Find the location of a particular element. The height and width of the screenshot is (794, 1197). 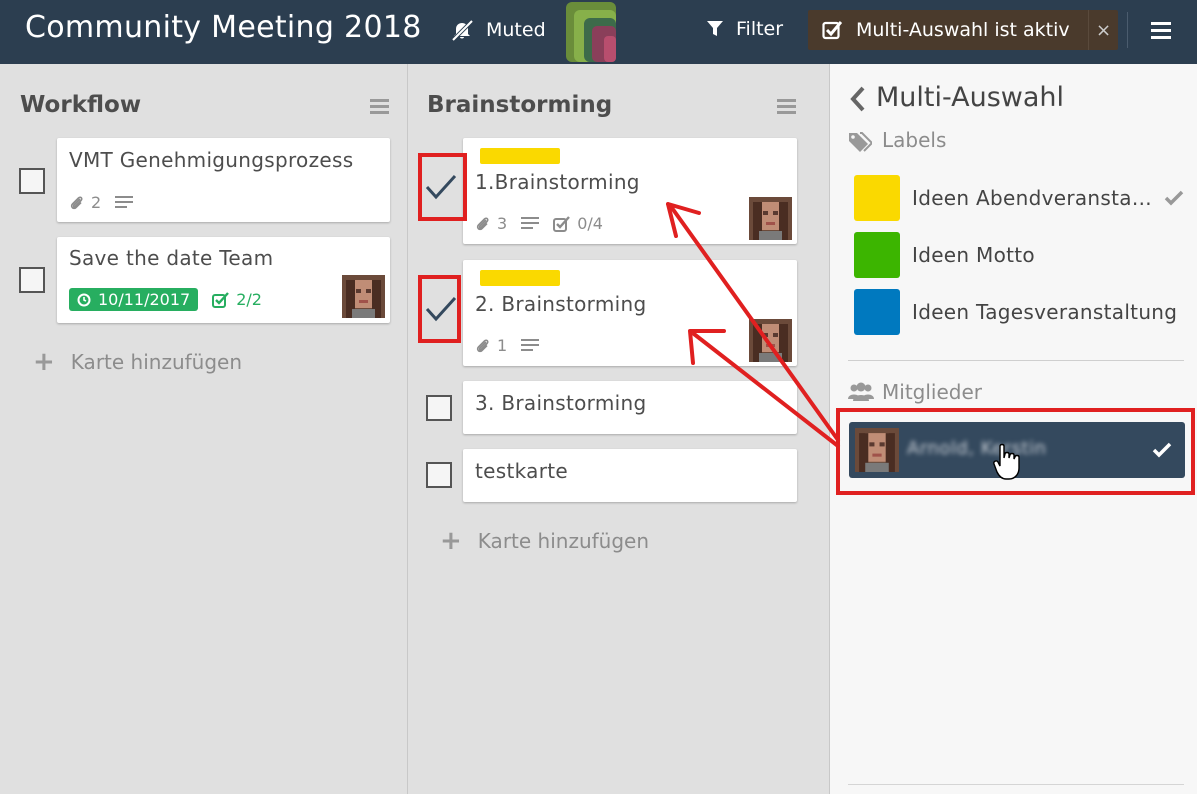

card-title: Save the date Team is located at coordinates (171, 258).